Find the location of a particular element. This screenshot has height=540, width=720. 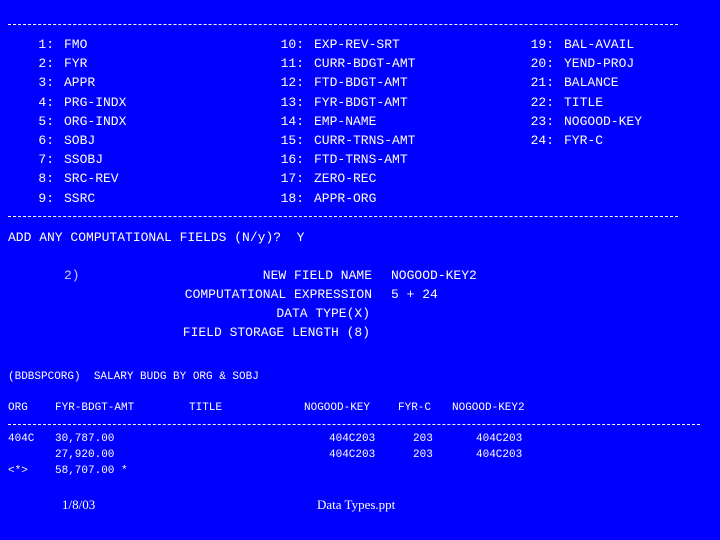

column-header-fyr-bdgt-amt: FYR-BDGT-AMT is located at coordinates (95, 408).